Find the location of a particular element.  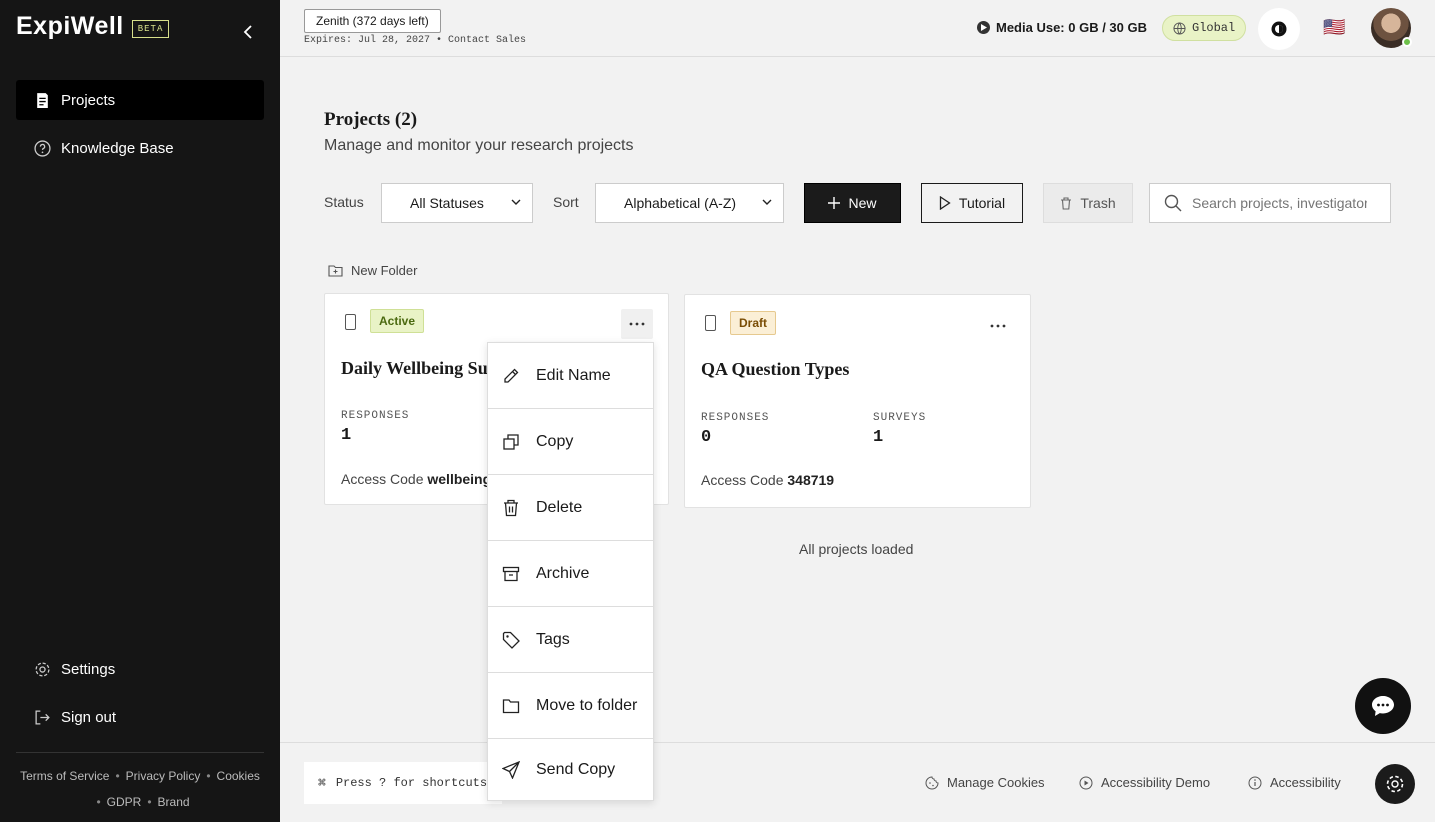

search-input is located at coordinates (1279, 203).